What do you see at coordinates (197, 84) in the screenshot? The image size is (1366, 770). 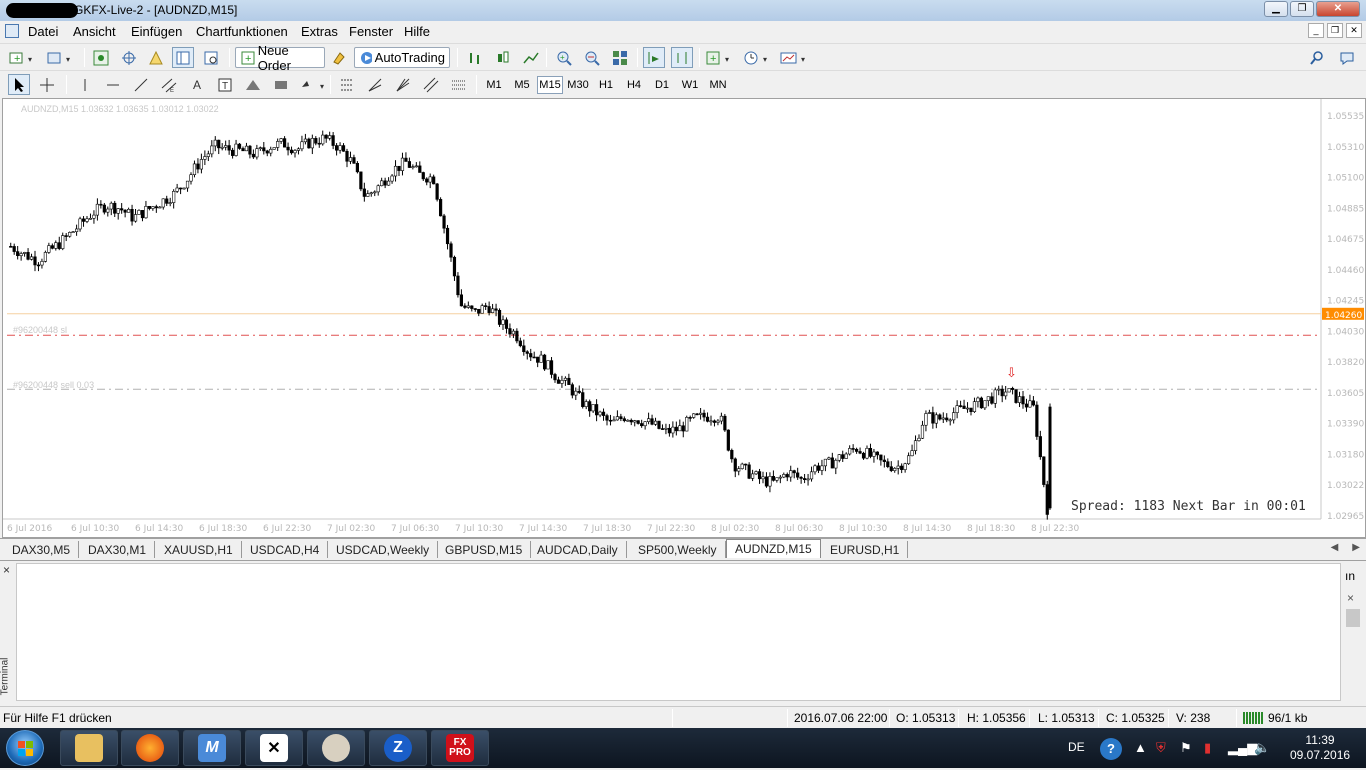 I see `text-icon: A` at bounding box center [197, 84].